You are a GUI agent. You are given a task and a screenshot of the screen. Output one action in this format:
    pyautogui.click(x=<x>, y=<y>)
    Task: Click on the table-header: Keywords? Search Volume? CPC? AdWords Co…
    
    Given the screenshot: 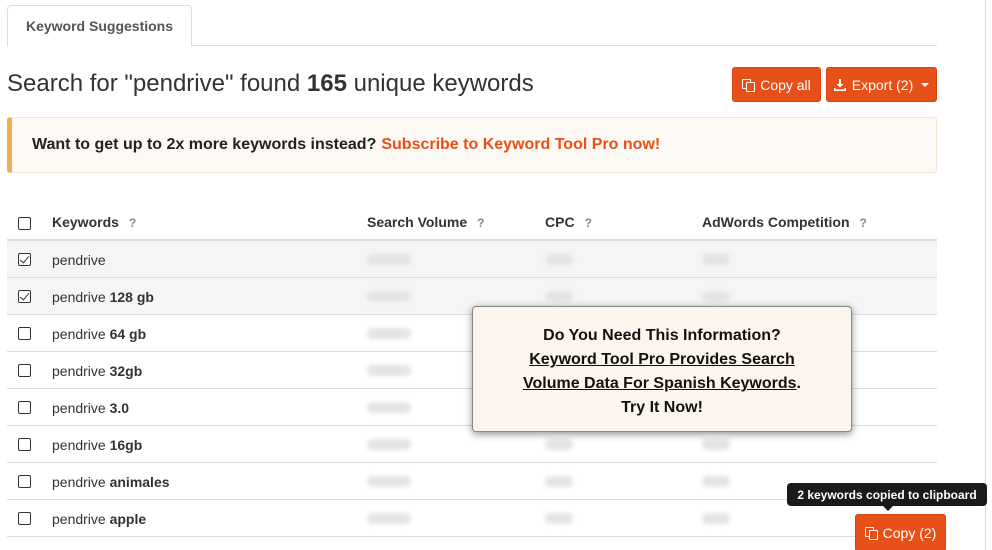 What is the action you would take?
    pyautogui.click(x=472, y=221)
    